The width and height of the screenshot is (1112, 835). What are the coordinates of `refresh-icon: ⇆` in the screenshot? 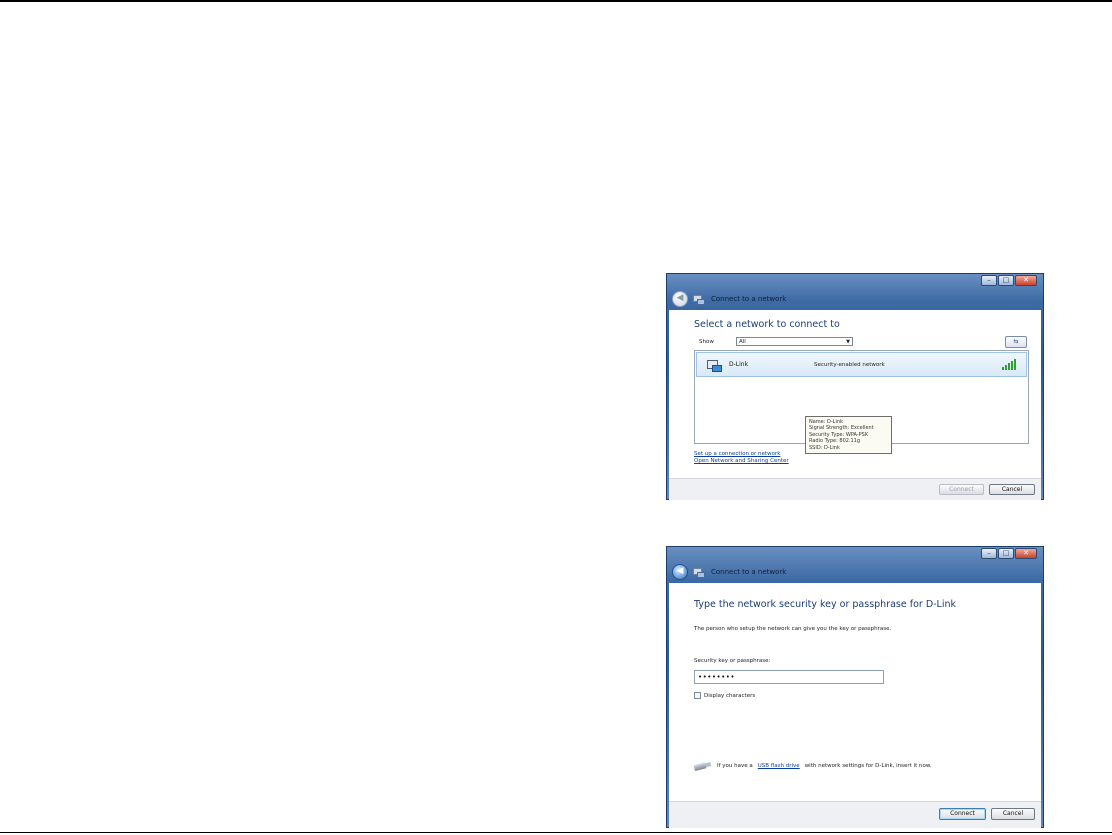 It's located at (1016, 341).